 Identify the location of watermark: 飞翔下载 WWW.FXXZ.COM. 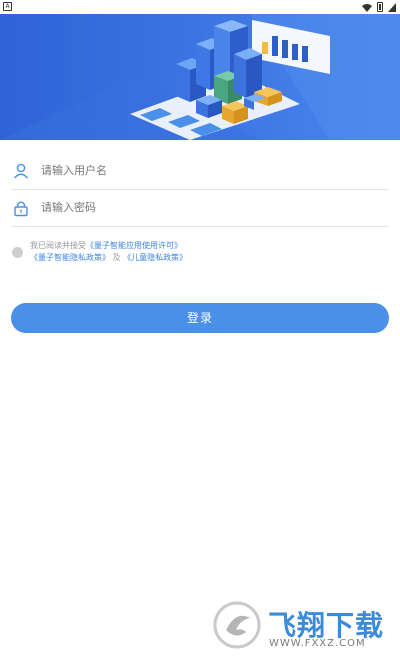
(302, 628).